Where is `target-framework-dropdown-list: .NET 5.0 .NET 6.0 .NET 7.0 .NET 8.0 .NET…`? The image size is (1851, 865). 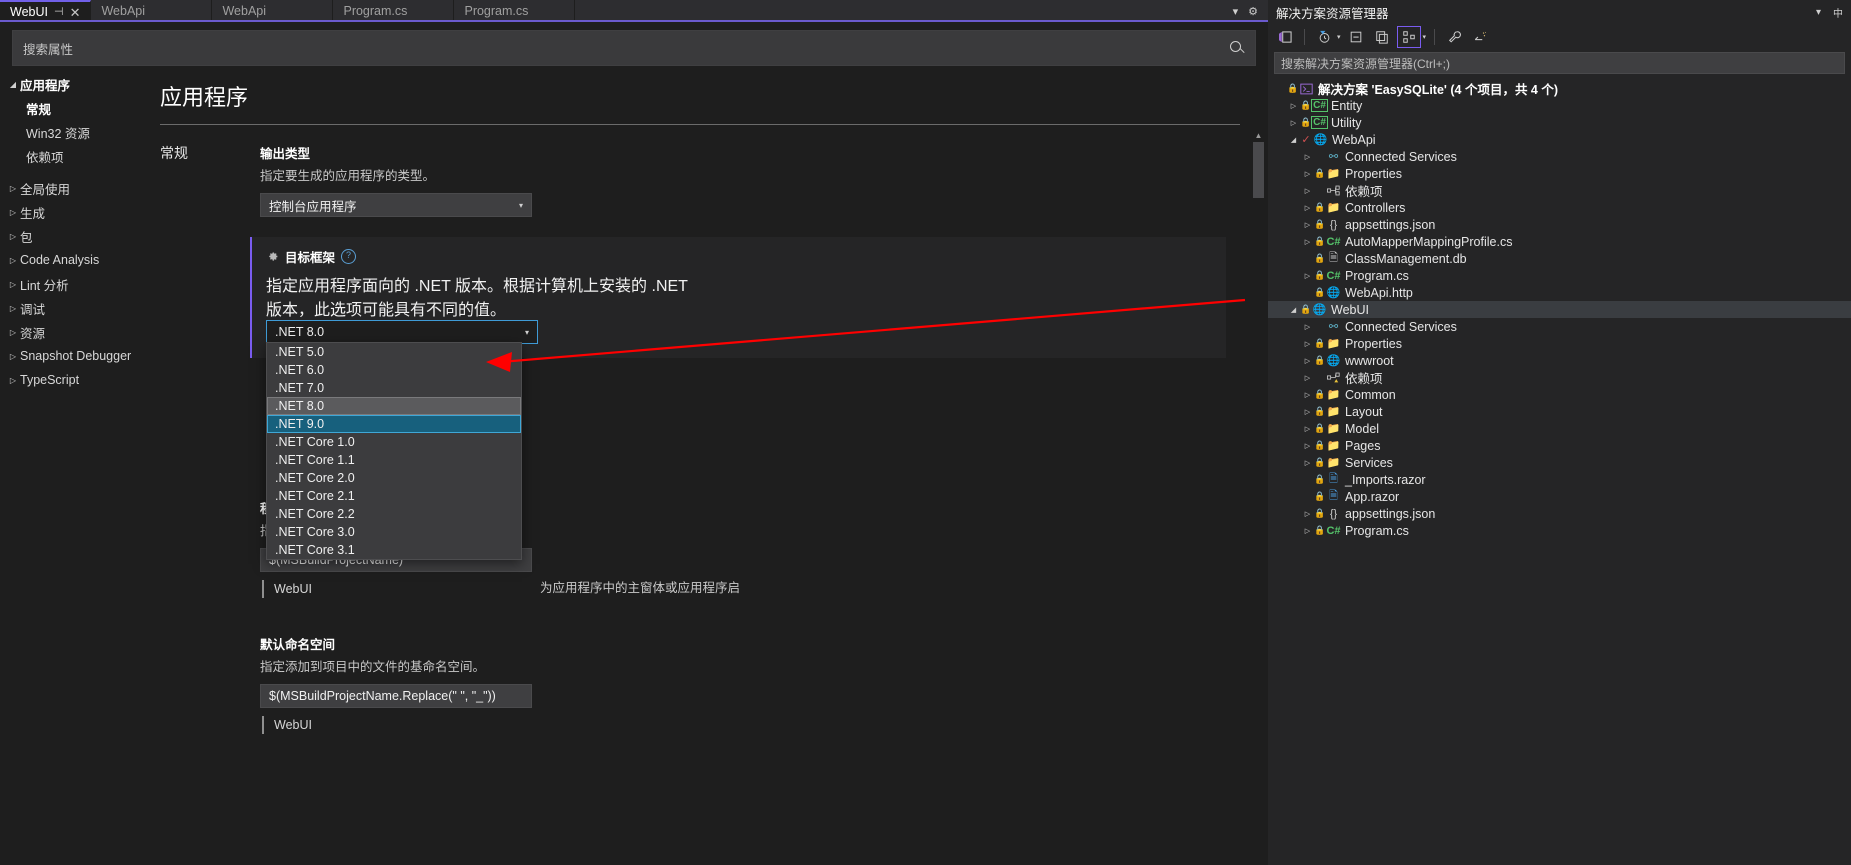 target-framework-dropdown-list: .NET 5.0 .NET 6.0 .NET 7.0 .NET 8.0 .NET… is located at coordinates (394, 451).